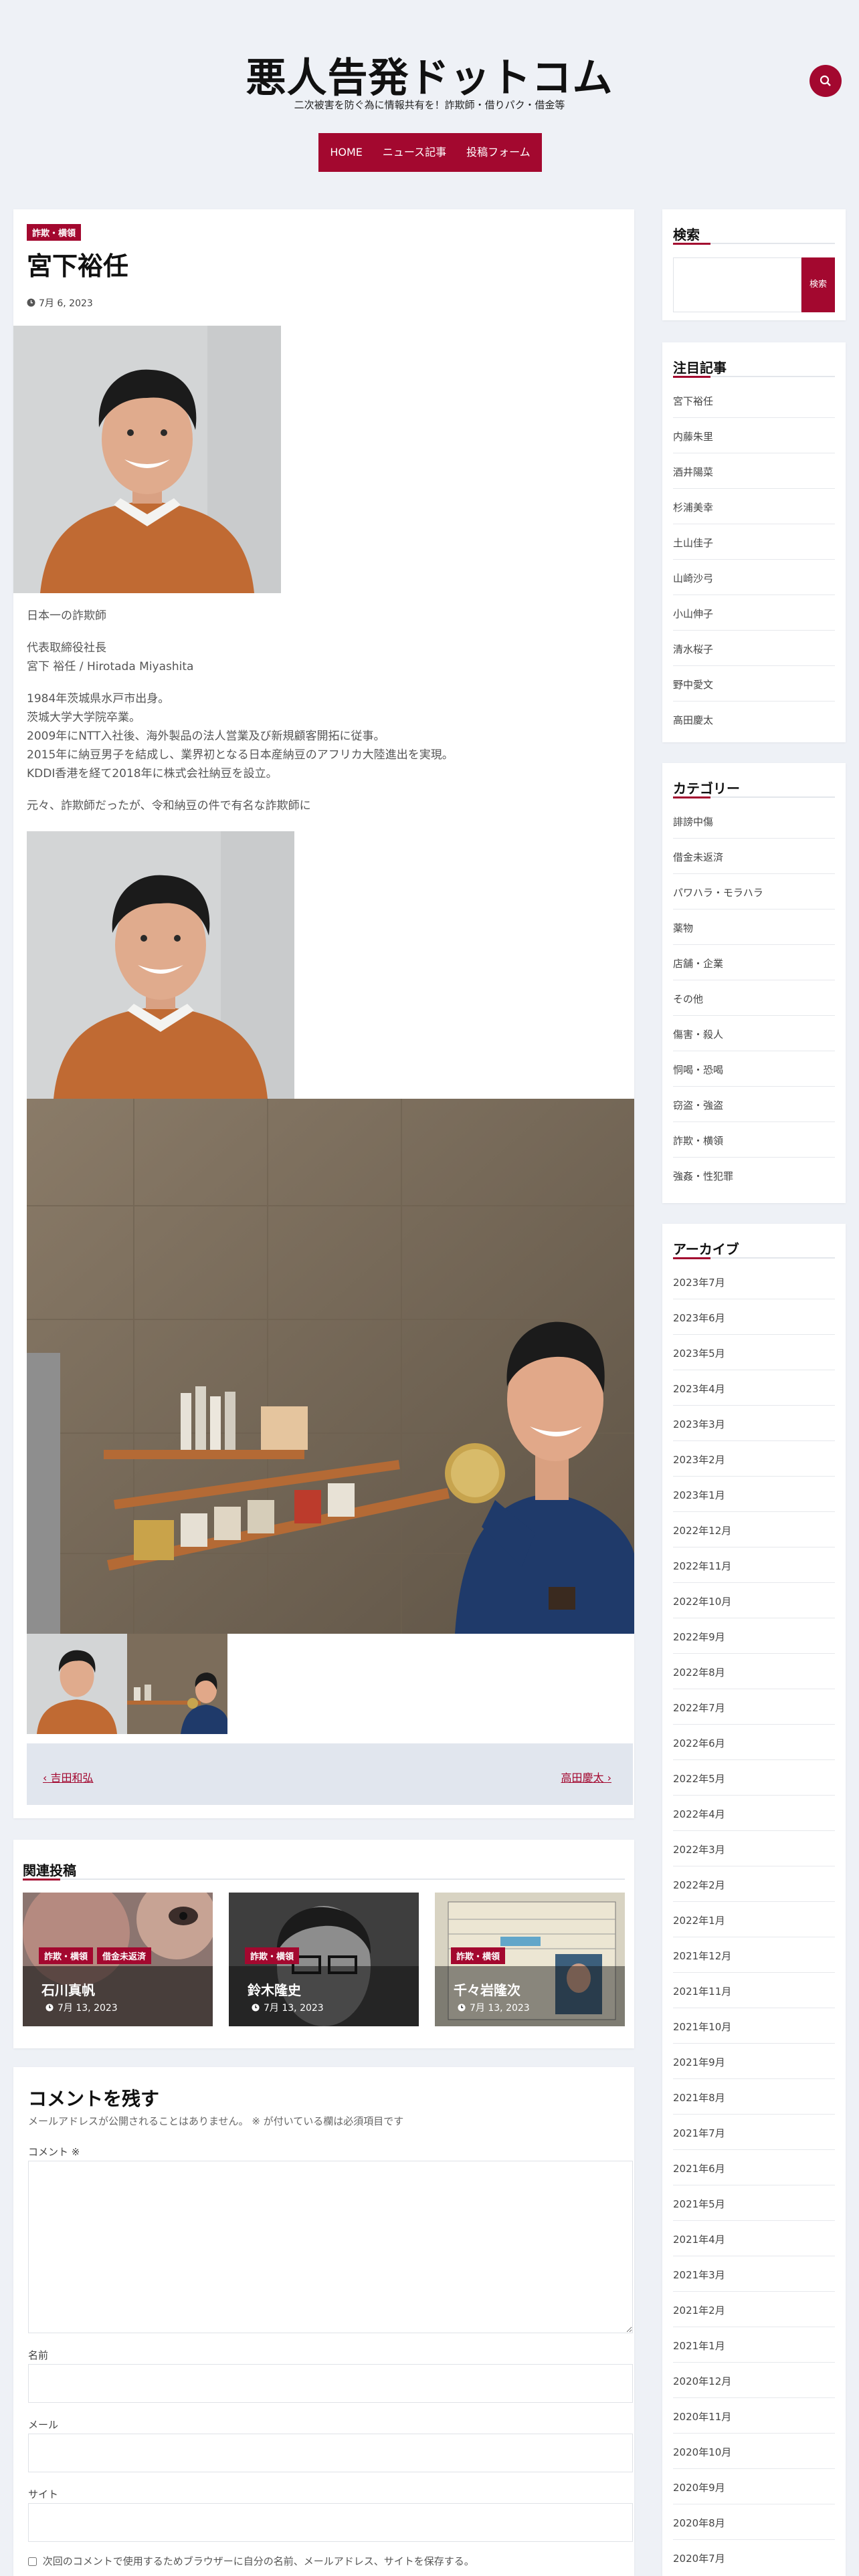  Describe the element at coordinates (330, 2453) in the screenshot. I see `email-input` at that location.